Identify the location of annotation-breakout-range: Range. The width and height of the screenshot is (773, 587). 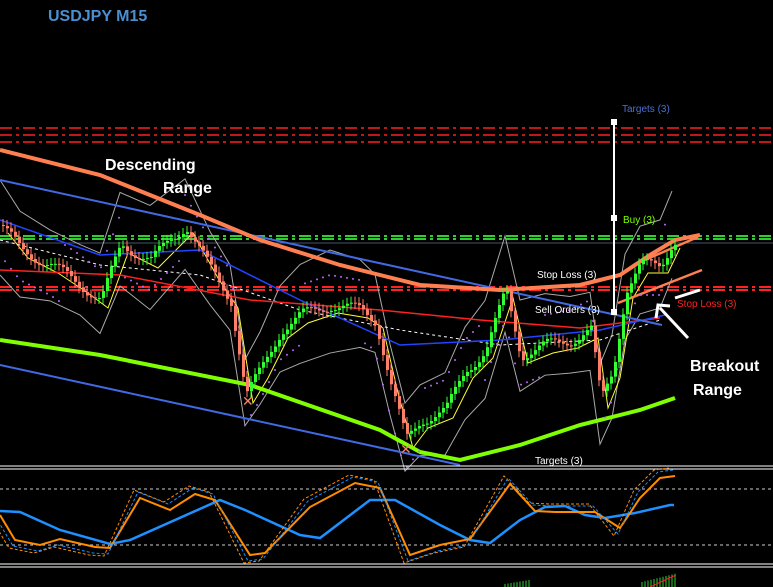
(717, 390).